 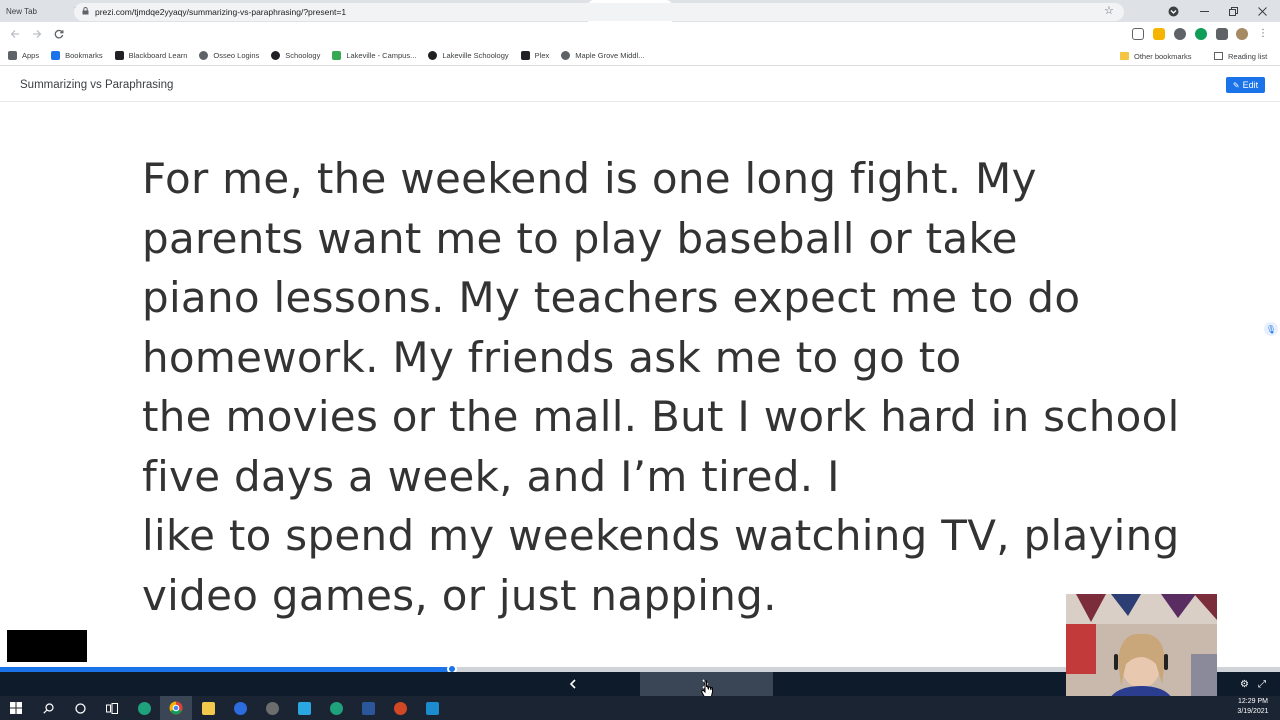 I want to click on slide-text-line: parents want me to play baseball or take, so click(x=580, y=238).